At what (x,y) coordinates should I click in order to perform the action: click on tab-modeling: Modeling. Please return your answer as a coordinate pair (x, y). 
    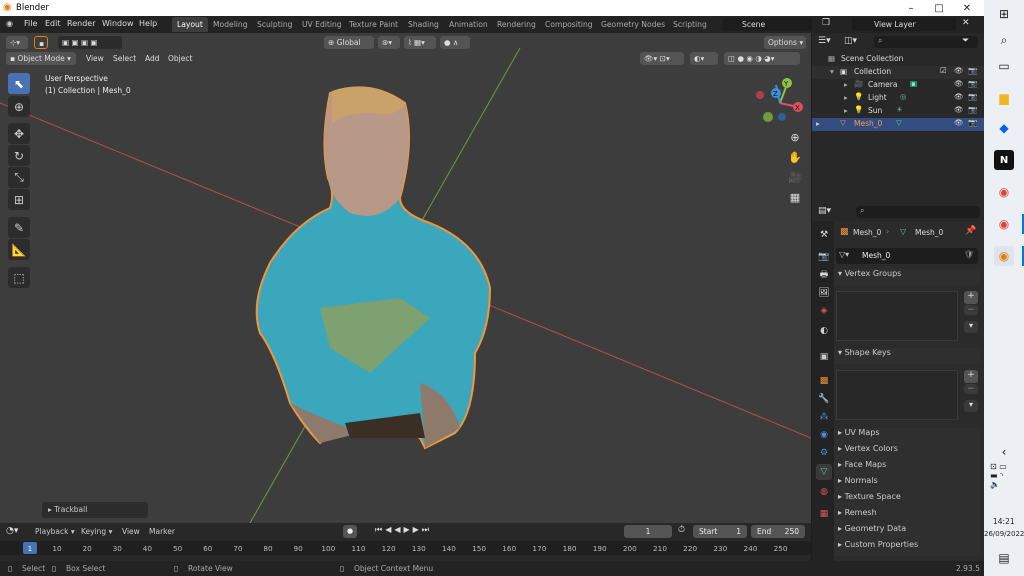
    Looking at the image, I should click on (230, 24).